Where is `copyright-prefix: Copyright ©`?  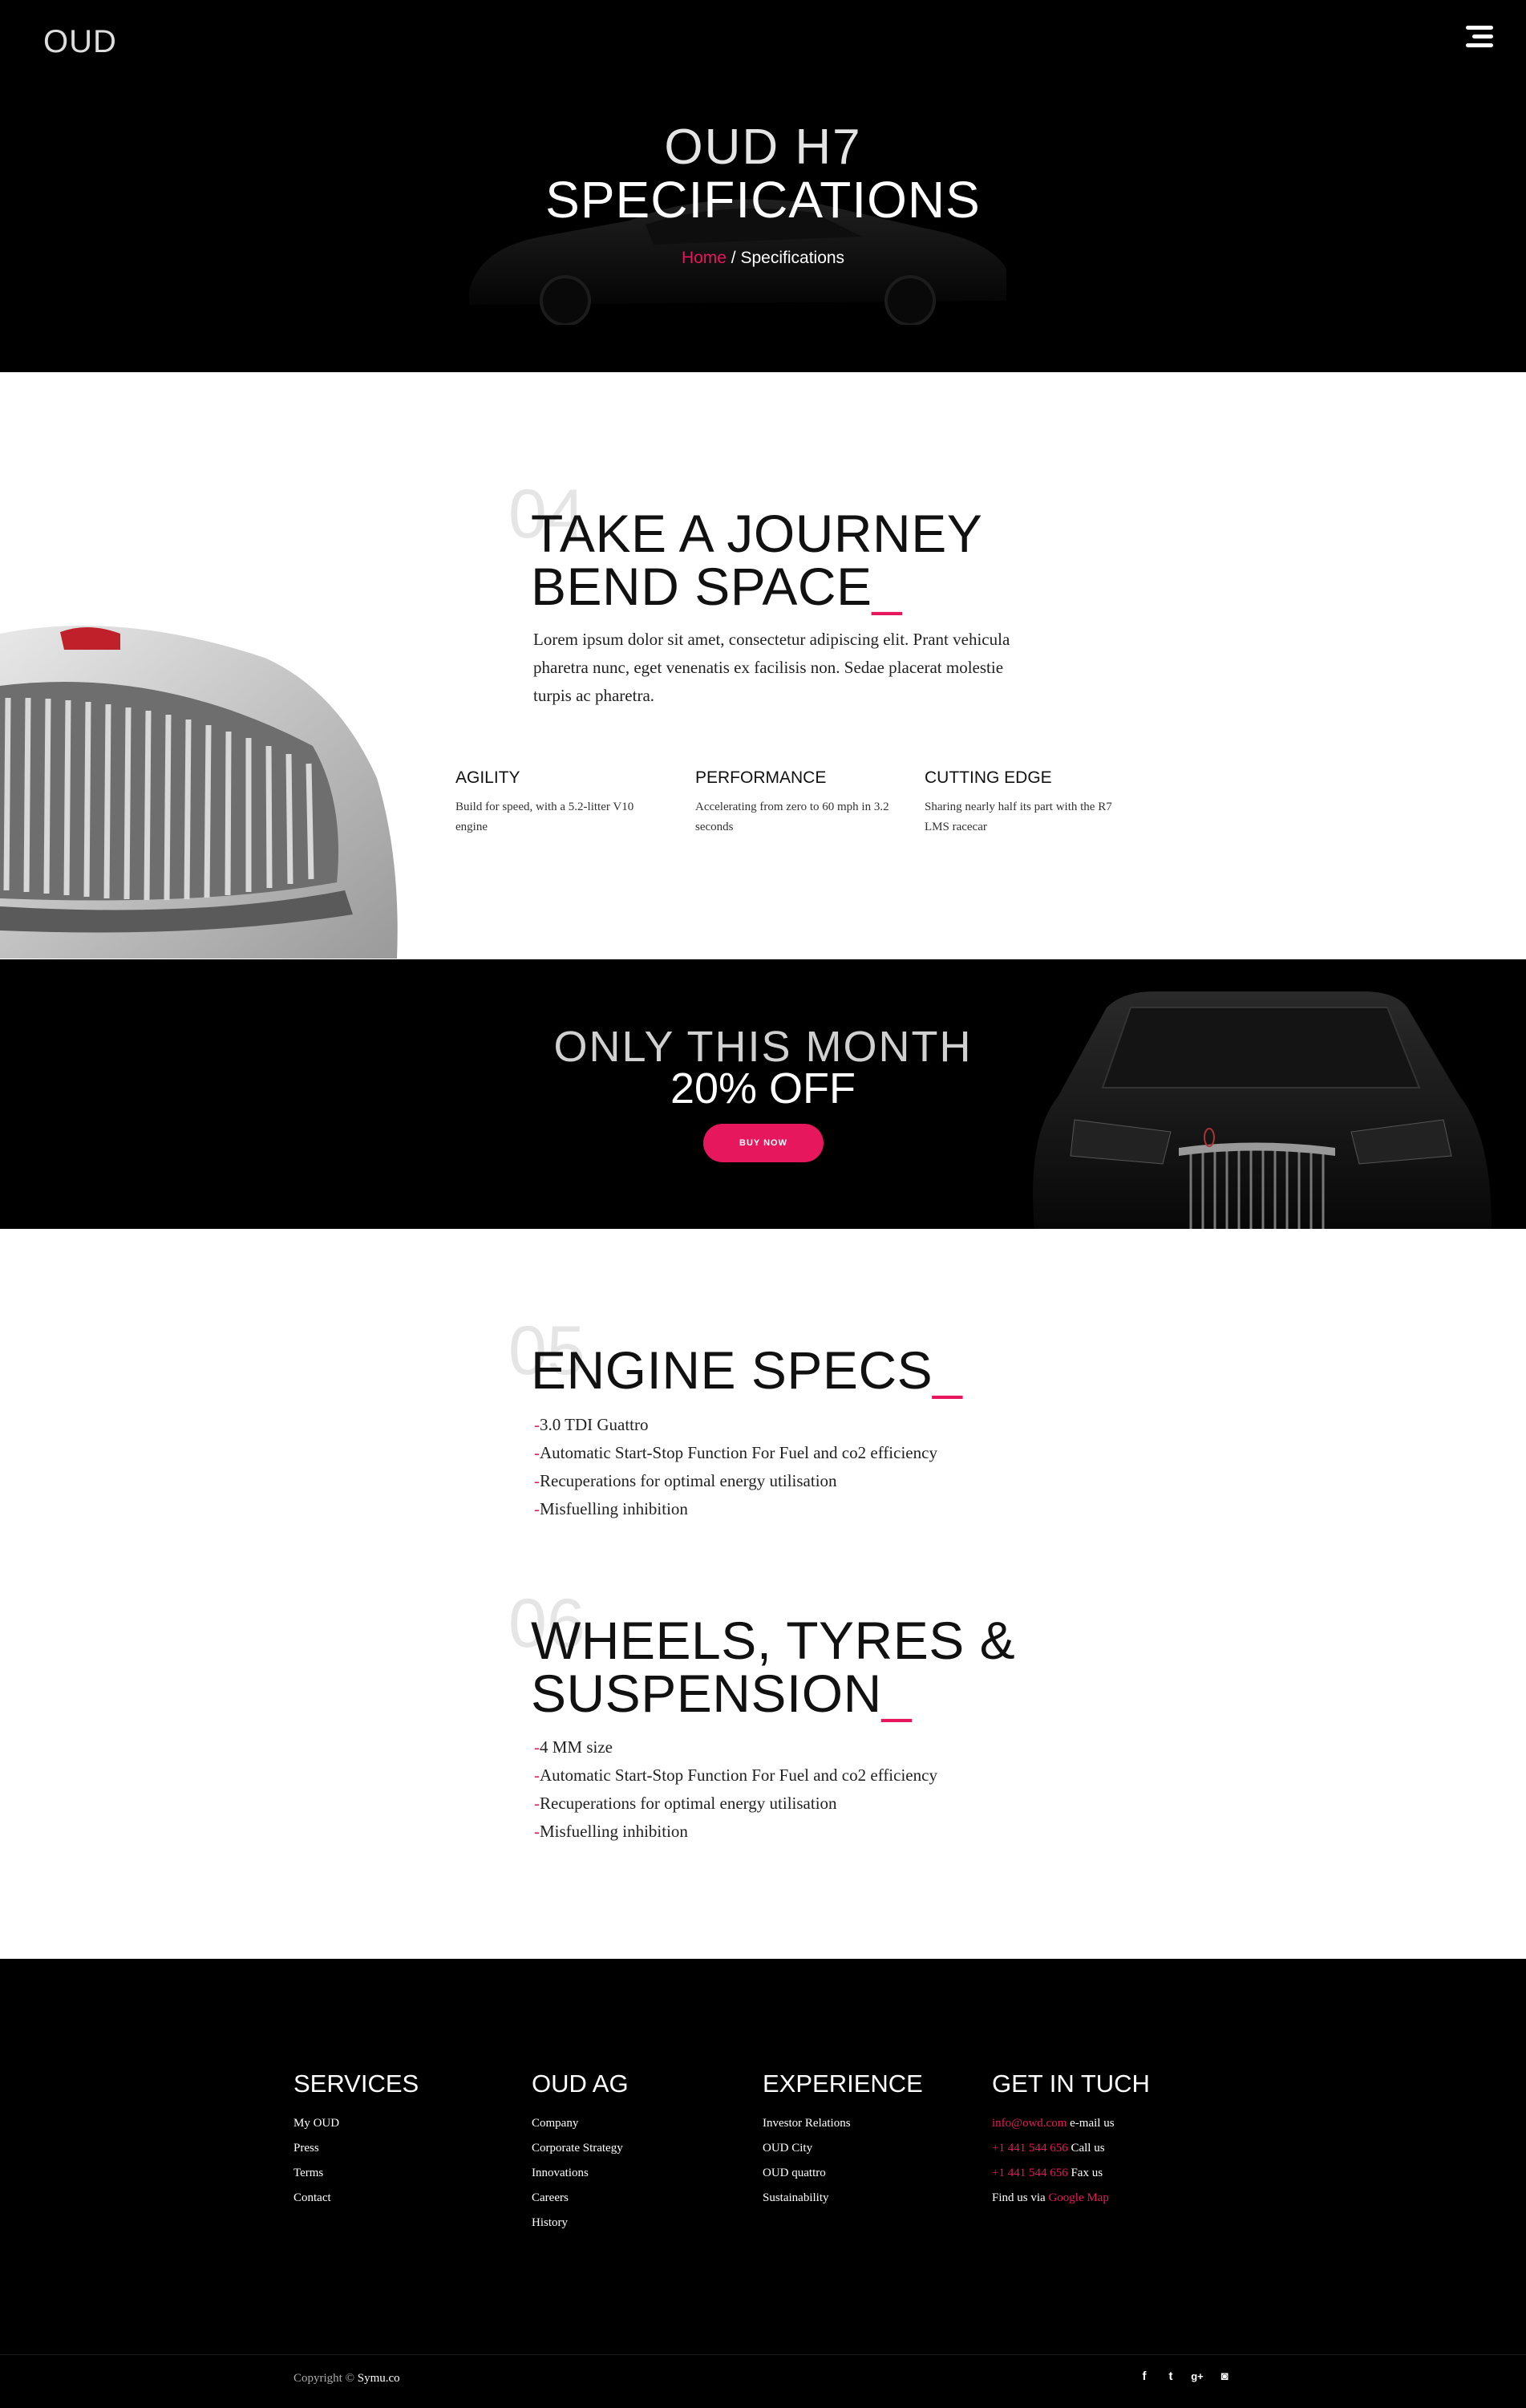
copyright-prefix: Copyright © is located at coordinates (325, 2378).